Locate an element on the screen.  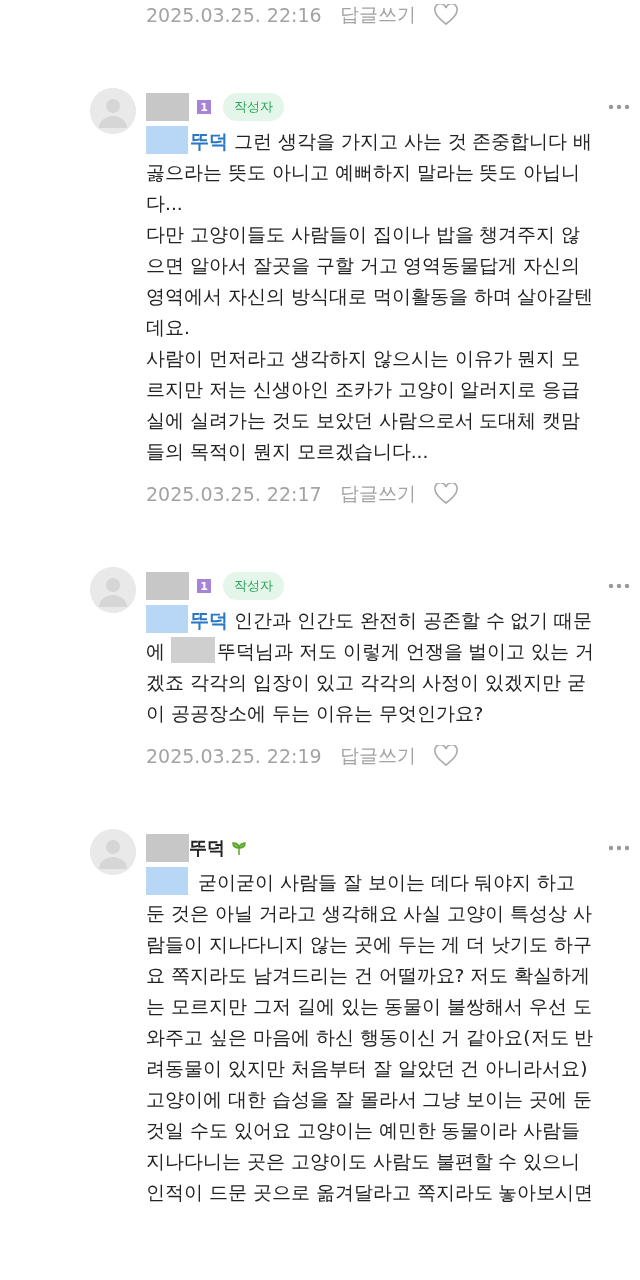
author-name: 뚜덕 is located at coordinates (207, 848).